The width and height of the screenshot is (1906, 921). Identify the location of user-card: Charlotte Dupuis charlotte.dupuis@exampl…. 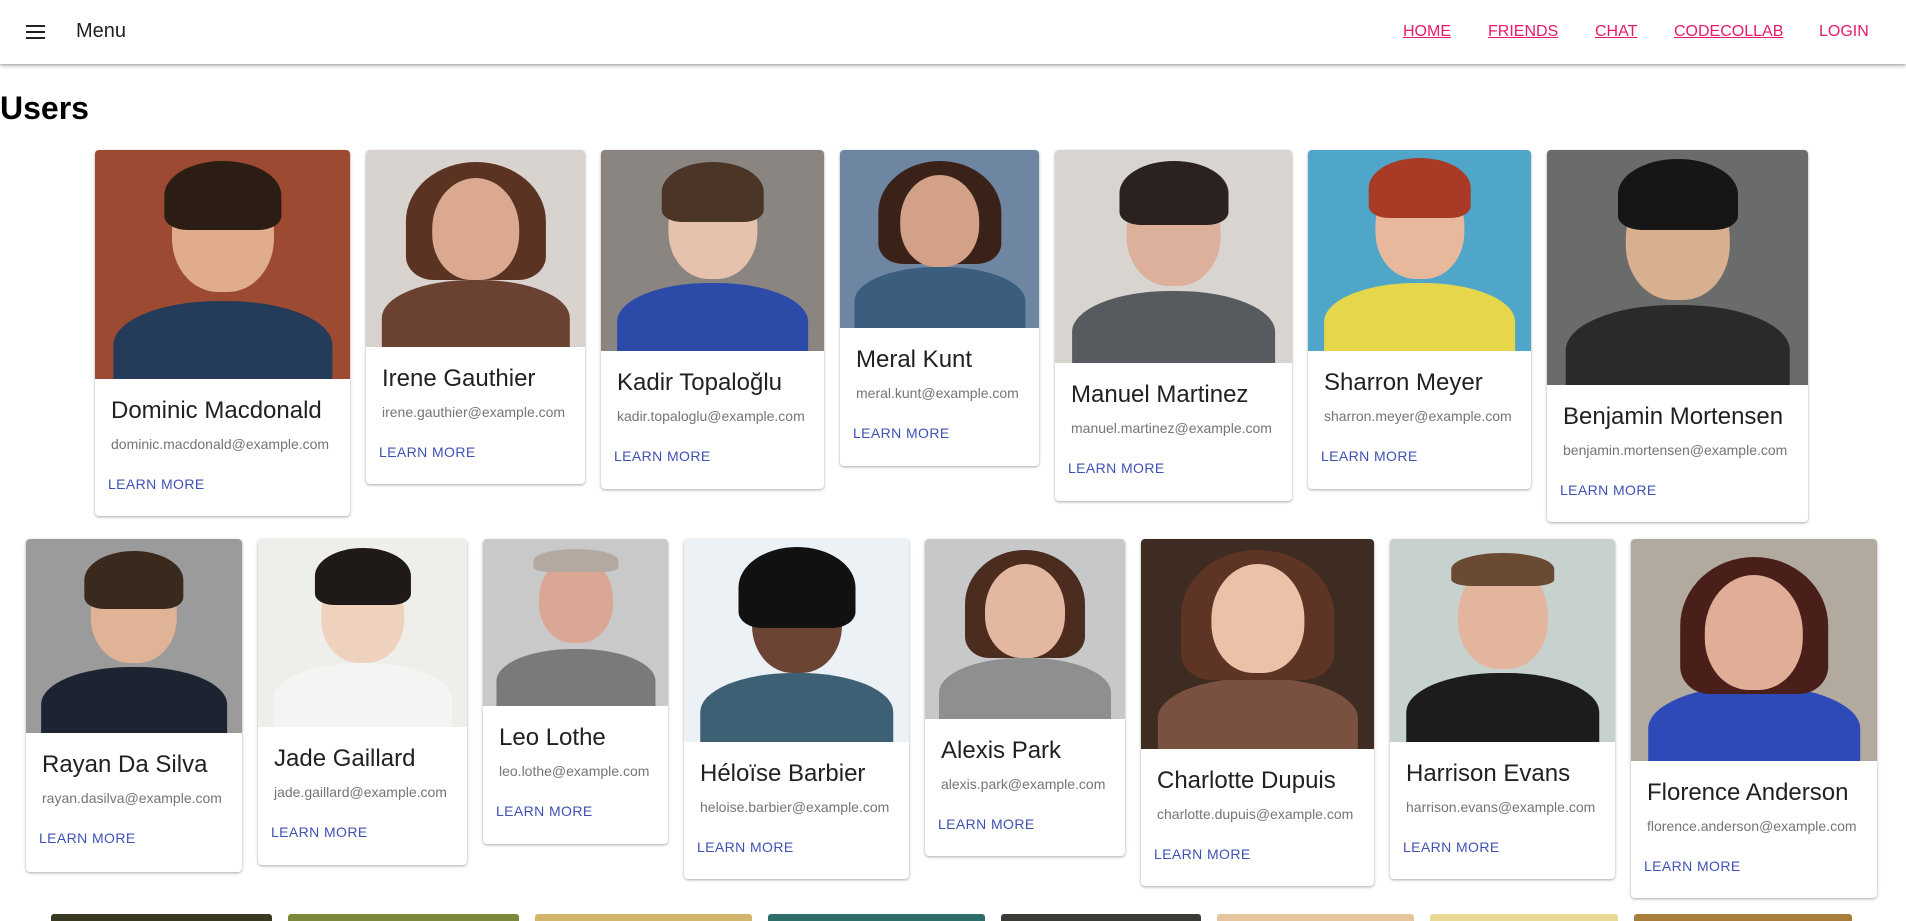
(1257, 712).